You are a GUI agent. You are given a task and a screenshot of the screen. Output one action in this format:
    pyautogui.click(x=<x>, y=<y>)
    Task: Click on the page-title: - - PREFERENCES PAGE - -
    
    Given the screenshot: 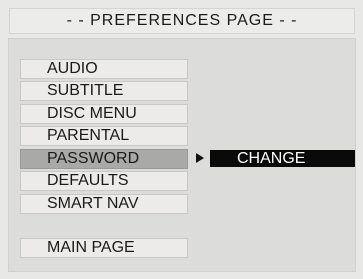 What is the action you would take?
    pyautogui.click(x=182, y=21)
    